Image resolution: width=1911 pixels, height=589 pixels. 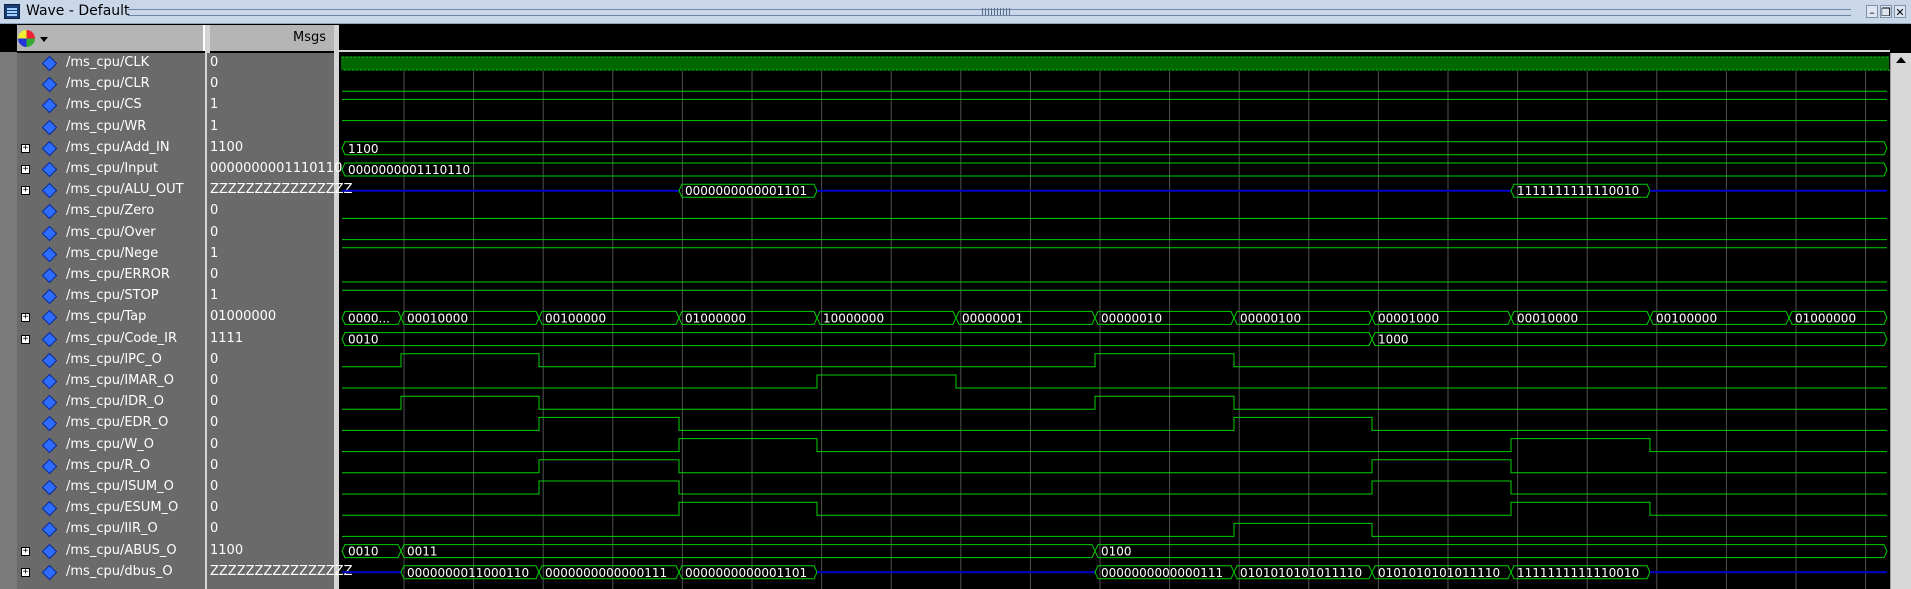 What do you see at coordinates (120, 380) in the screenshot?
I see `signal-name: /ms_cpu/IMAR_O` at bounding box center [120, 380].